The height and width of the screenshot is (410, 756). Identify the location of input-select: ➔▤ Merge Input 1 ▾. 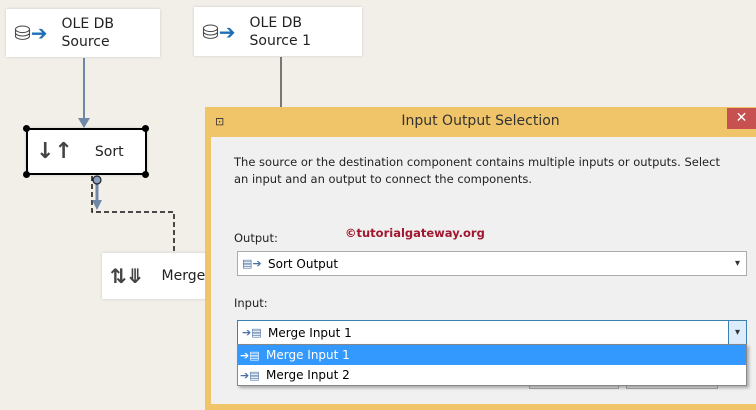
(492, 332).